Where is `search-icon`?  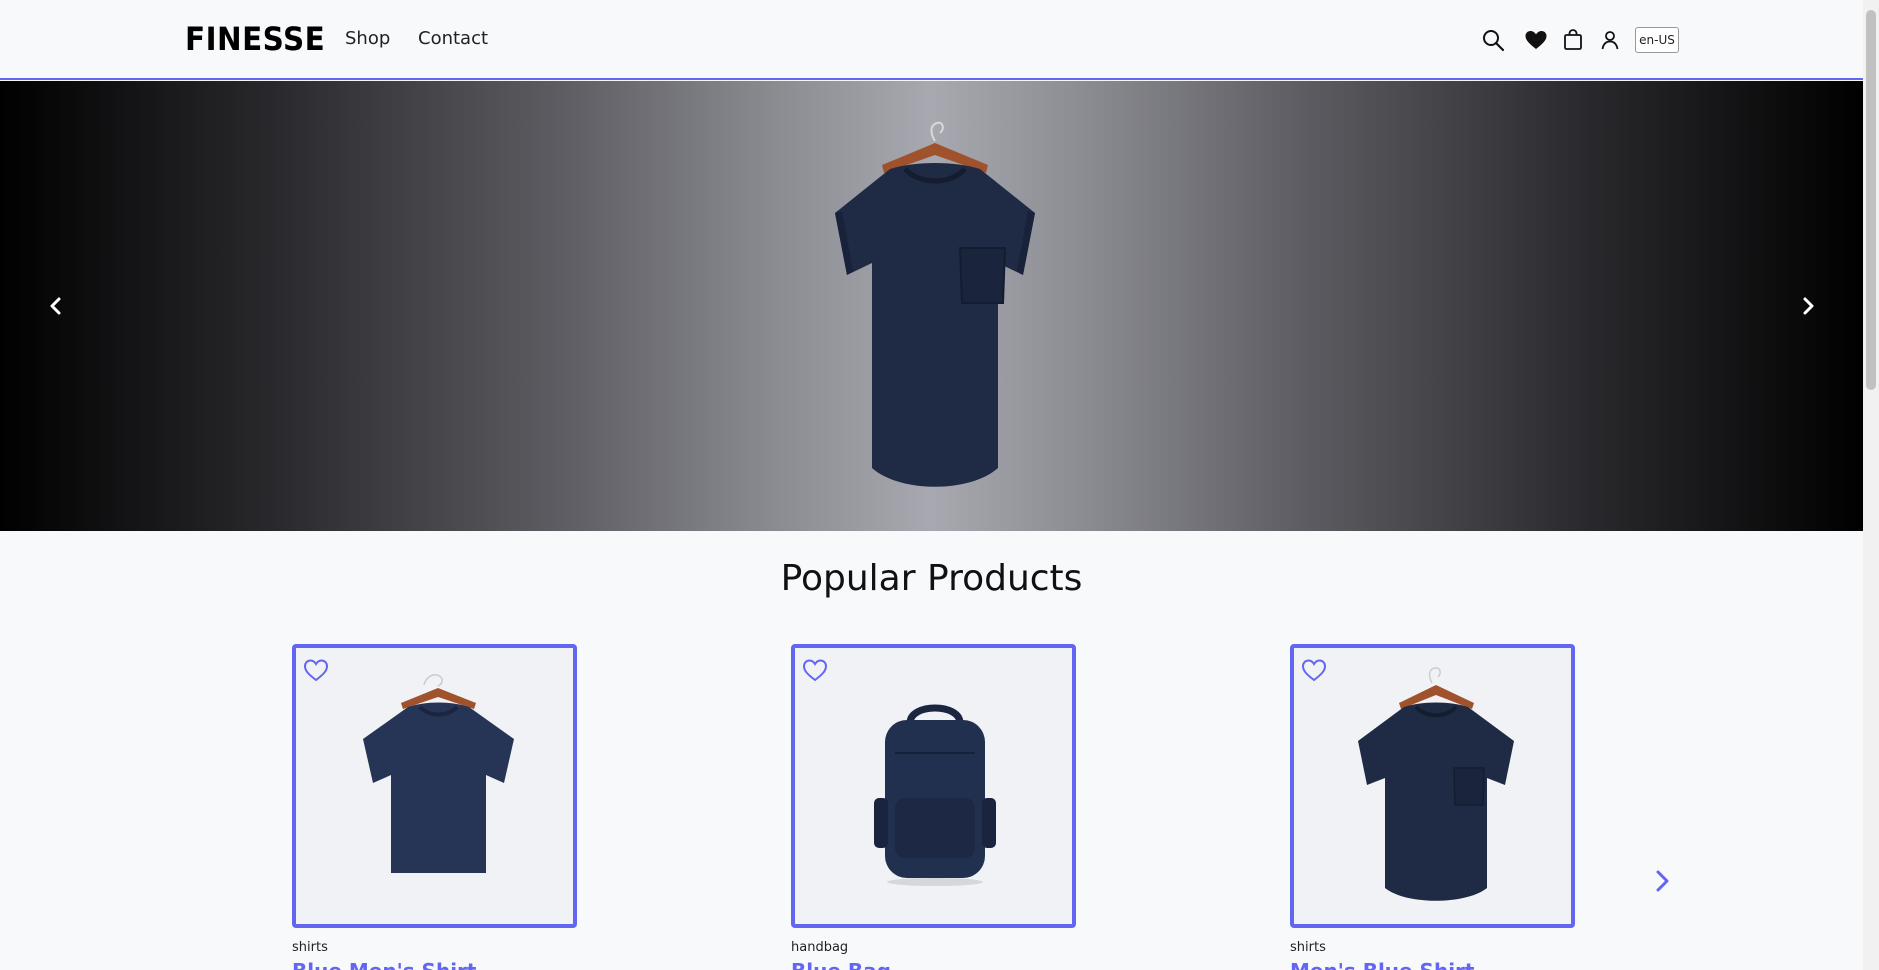
search-icon is located at coordinates (1493, 40).